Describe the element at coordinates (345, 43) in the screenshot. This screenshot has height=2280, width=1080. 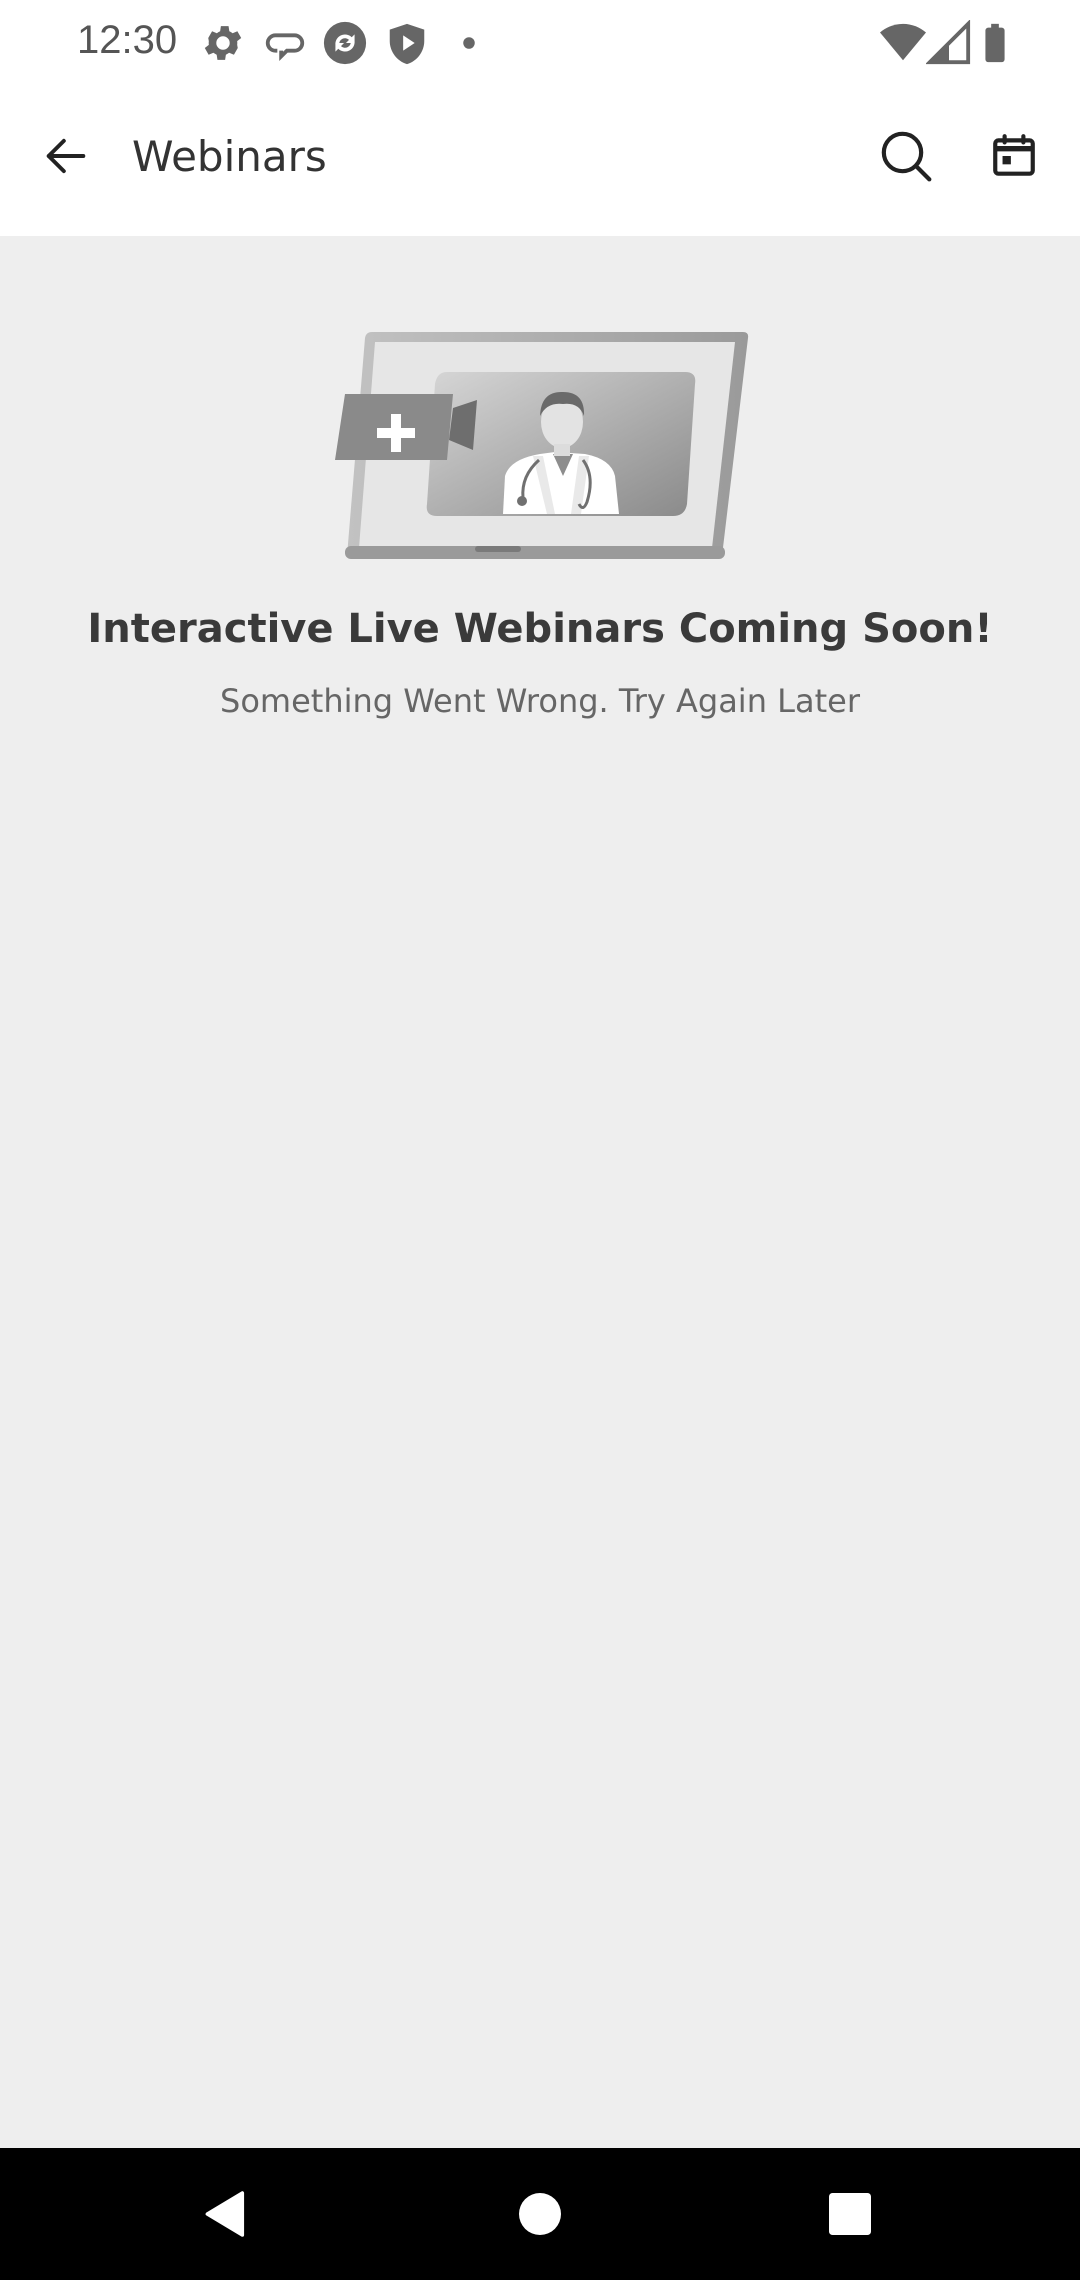
I see `sync-icon` at that location.